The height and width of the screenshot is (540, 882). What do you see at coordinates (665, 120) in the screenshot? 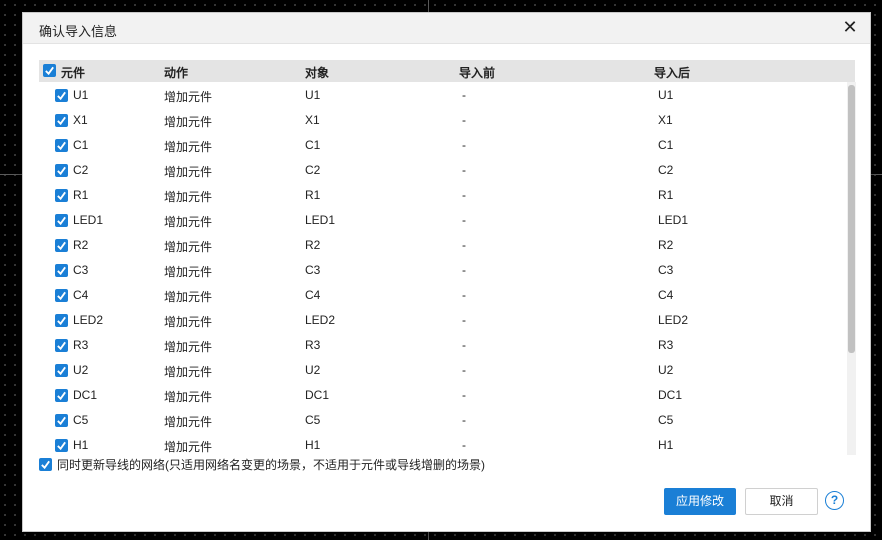
I see `cell-after: X1` at bounding box center [665, 120].